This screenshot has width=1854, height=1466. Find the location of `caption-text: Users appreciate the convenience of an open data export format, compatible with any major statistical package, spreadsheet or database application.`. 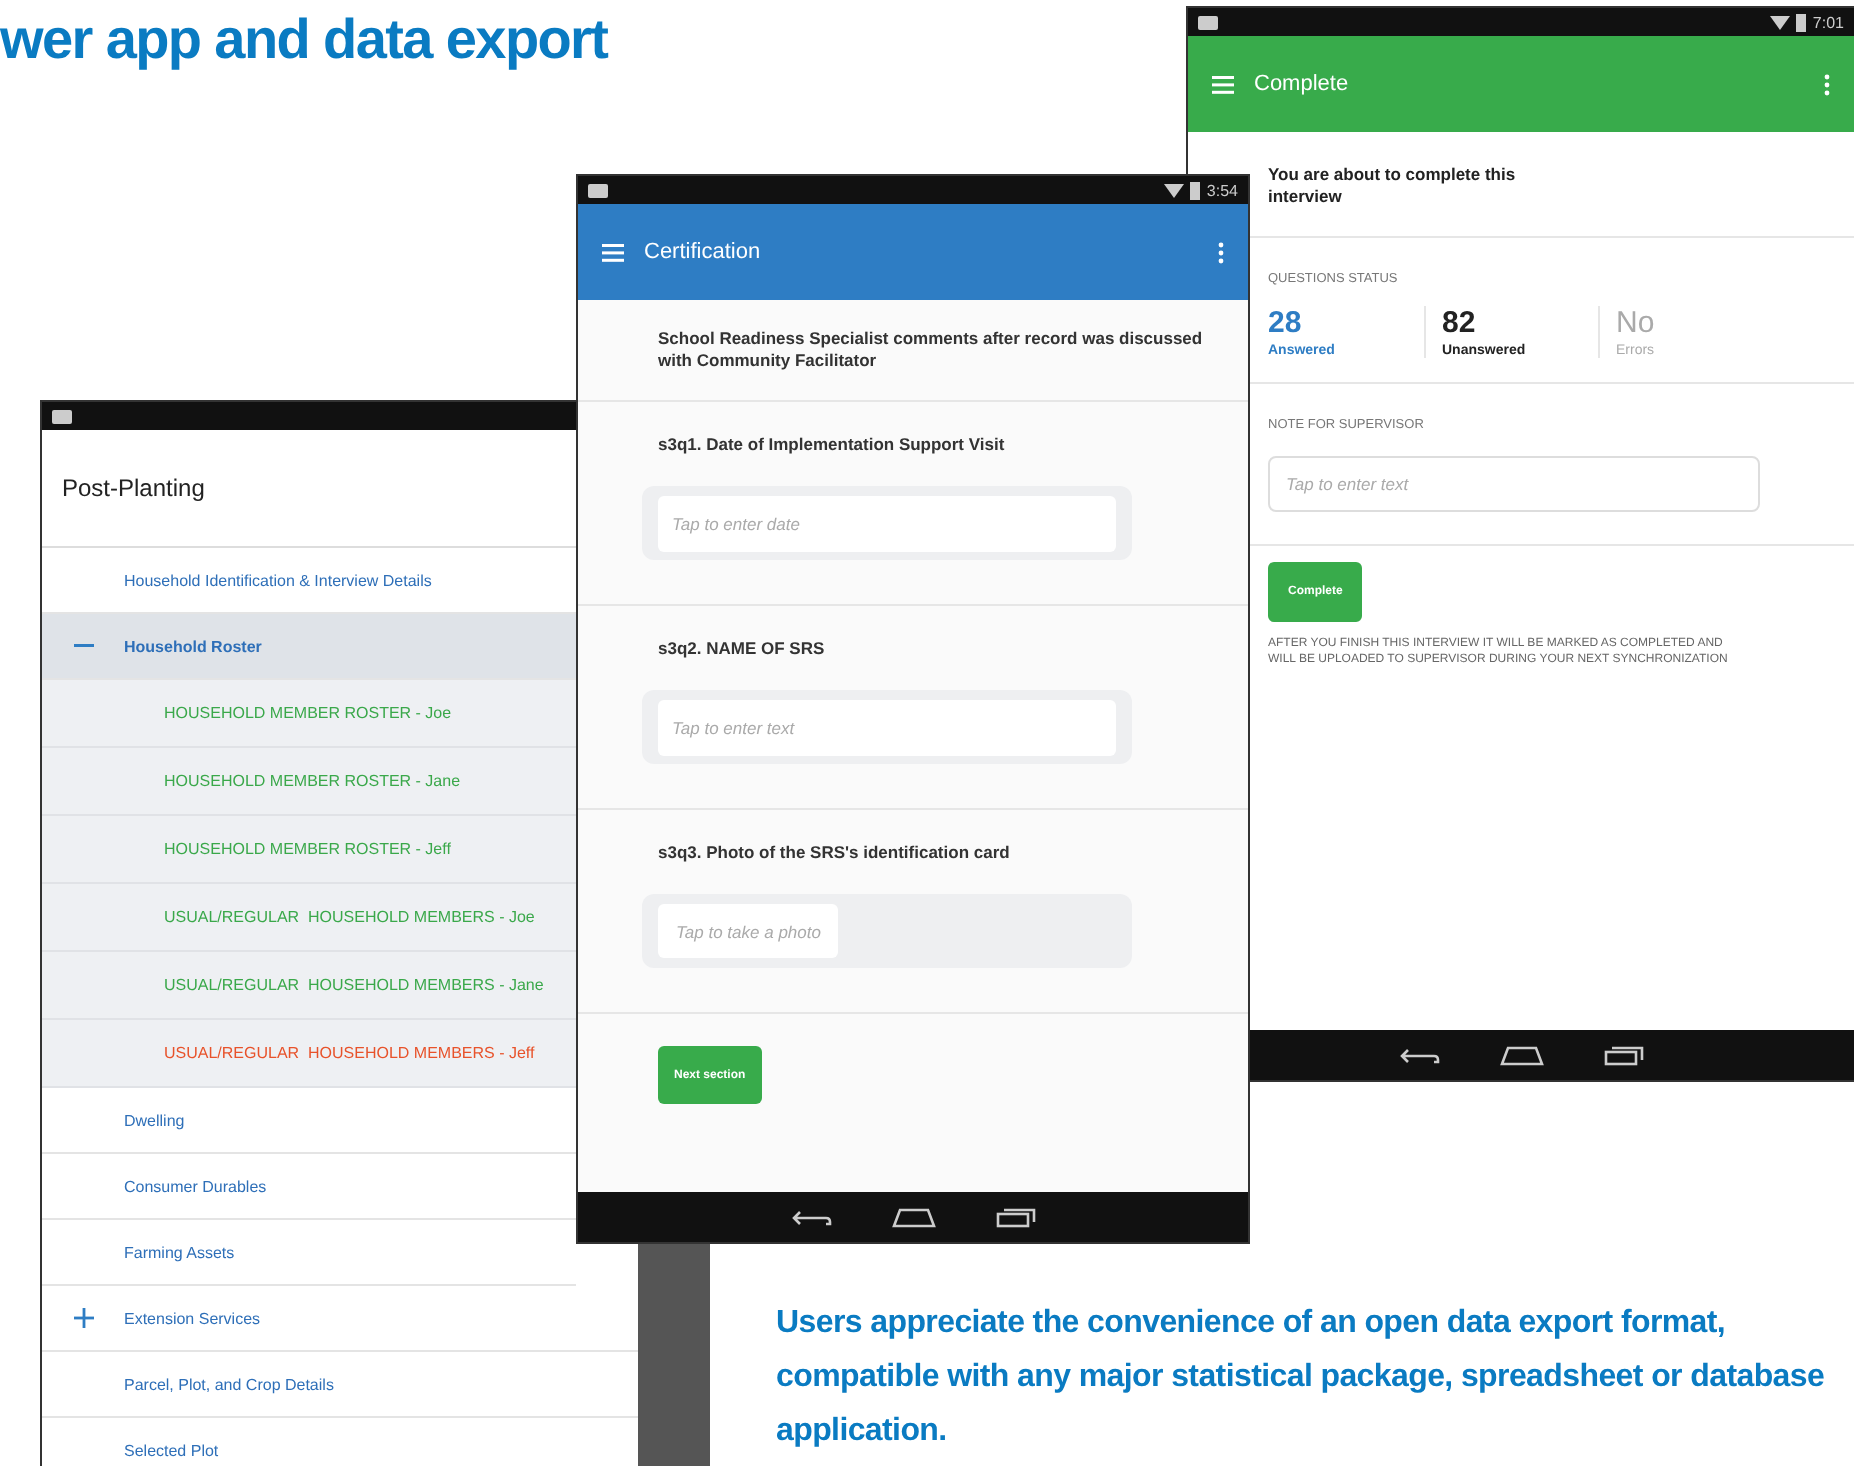

caption-text: Users appreciate the convenience of an open data export format, compatible with any major statistical package, spreadsheet or database application. is located at coordinates (1301, 1378).